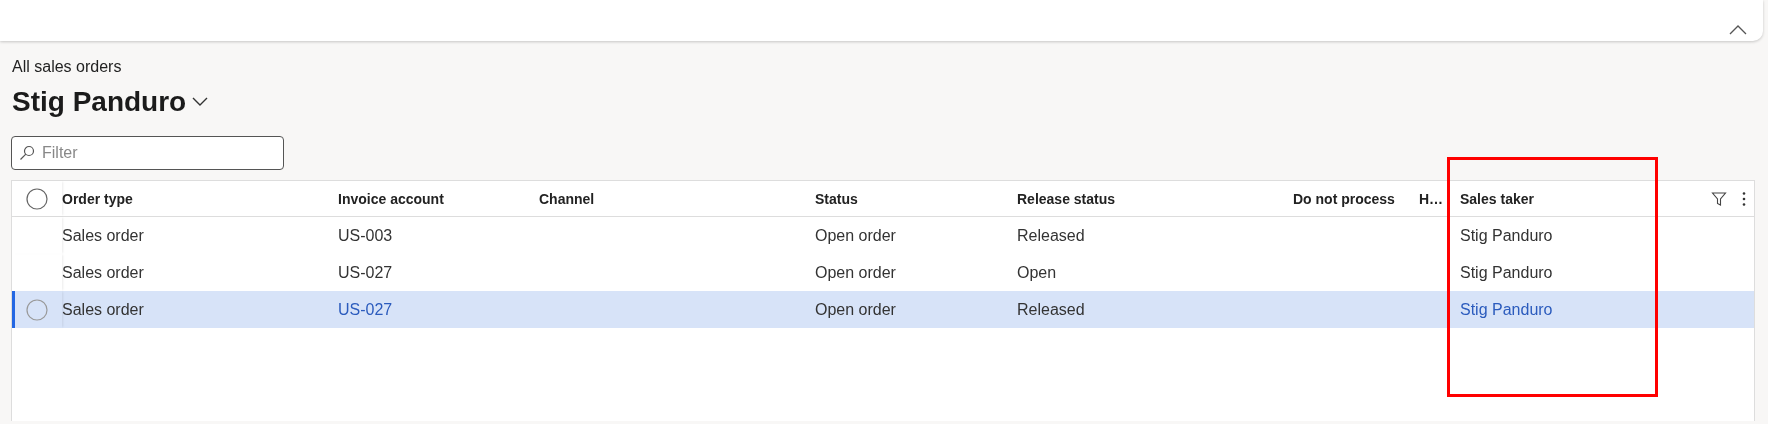 This screenshot has width=1768, height=424. Describe the element at coordinates (1344, 198) in the screenshot. I see `column-header: Do not process` at that location.